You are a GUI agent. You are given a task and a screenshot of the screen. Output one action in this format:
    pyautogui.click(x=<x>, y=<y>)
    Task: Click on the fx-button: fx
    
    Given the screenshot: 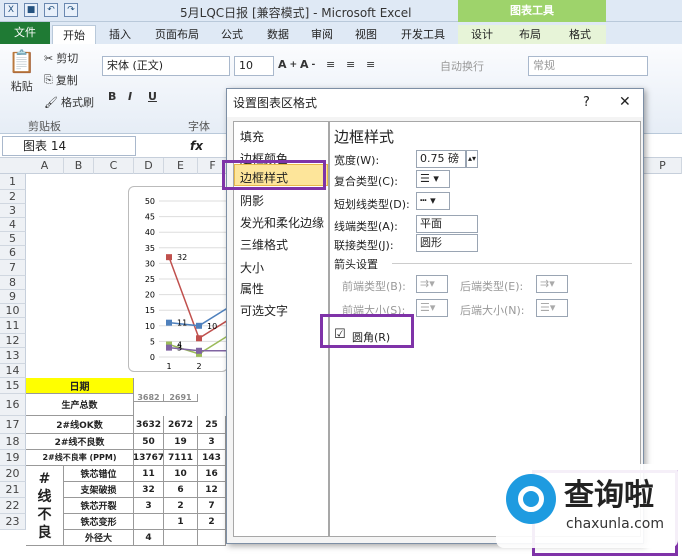 What is the action you would take?
    pyautogui.click(x=196, y=146)
    